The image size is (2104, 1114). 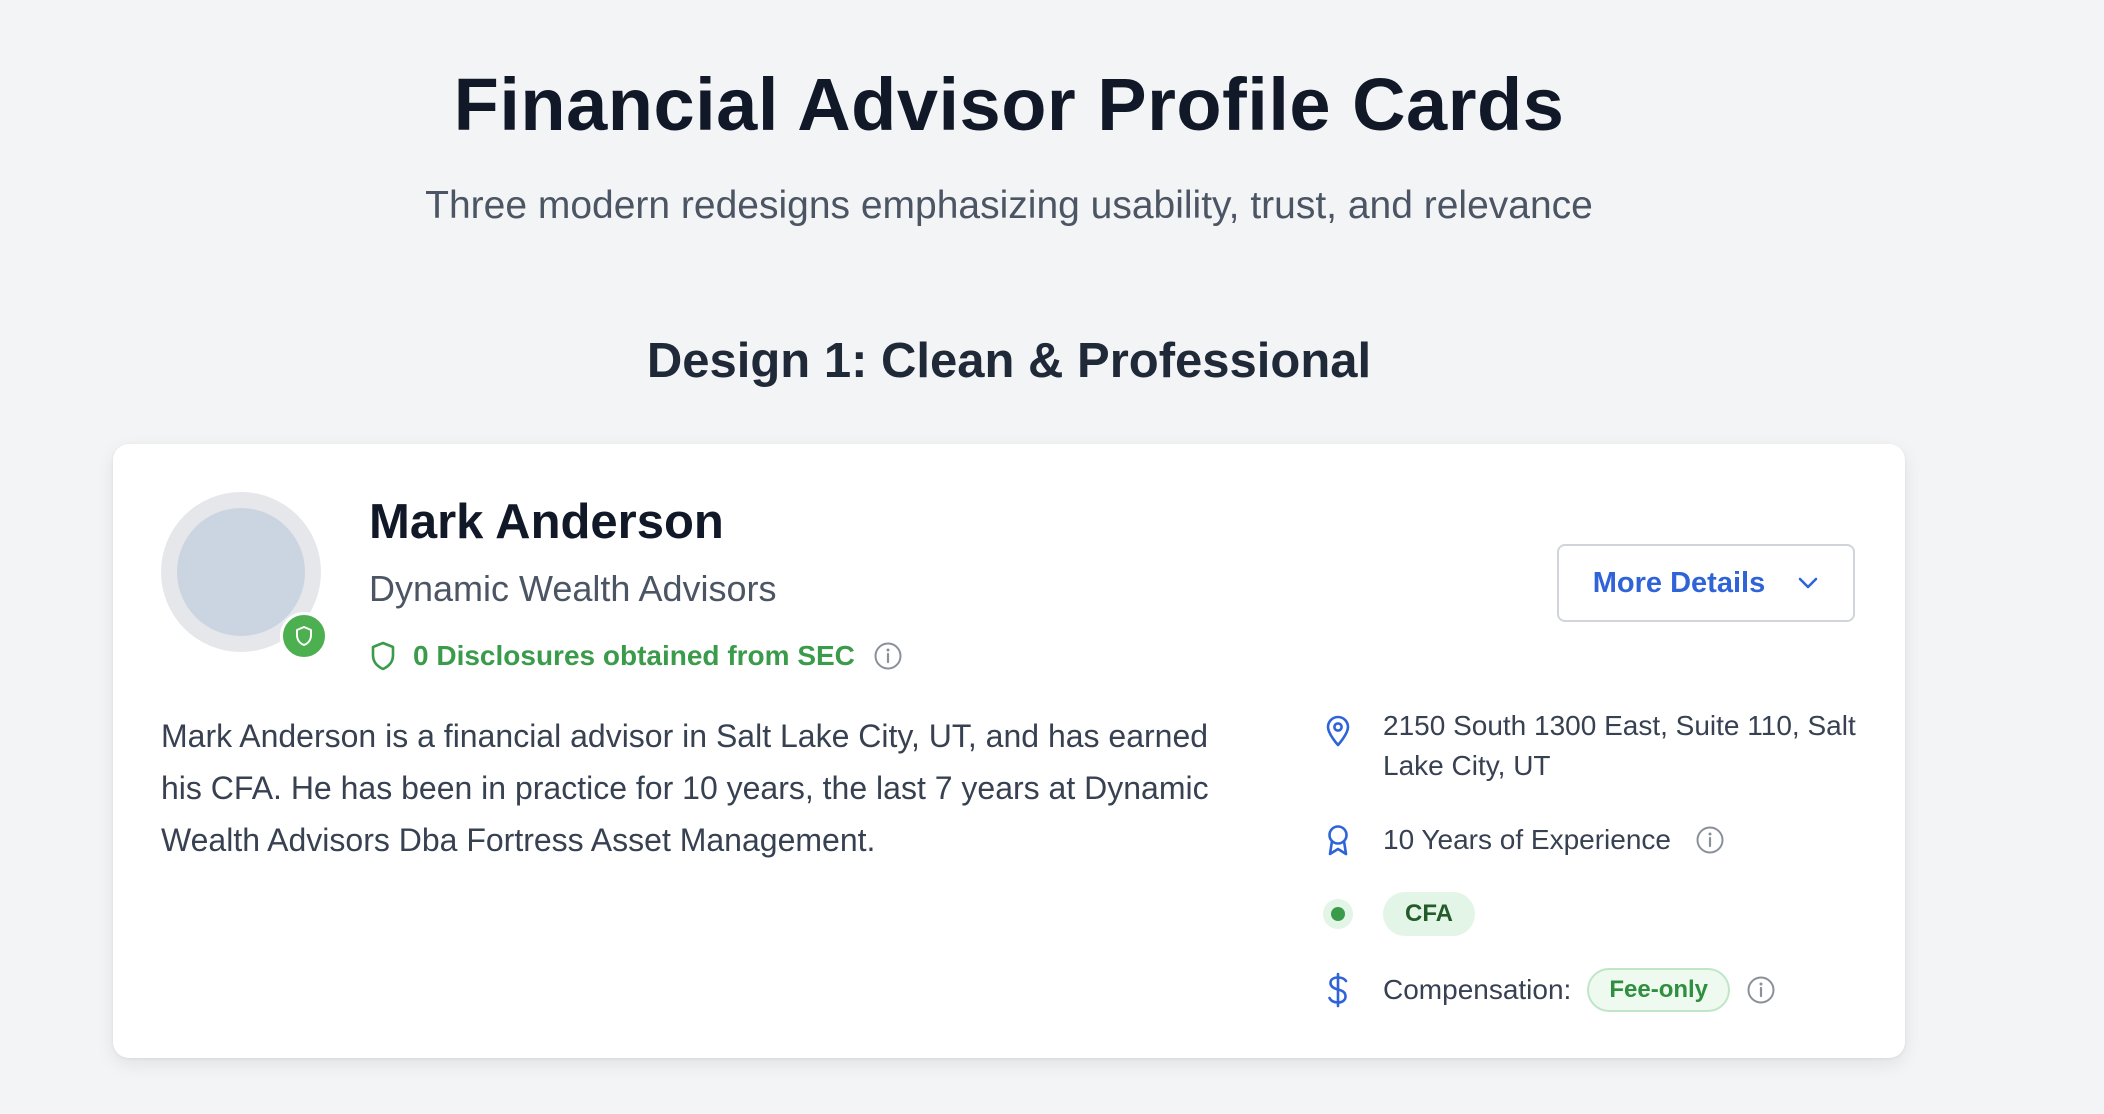 I want to click on dollar-icon, so click(x=1338, y=990).